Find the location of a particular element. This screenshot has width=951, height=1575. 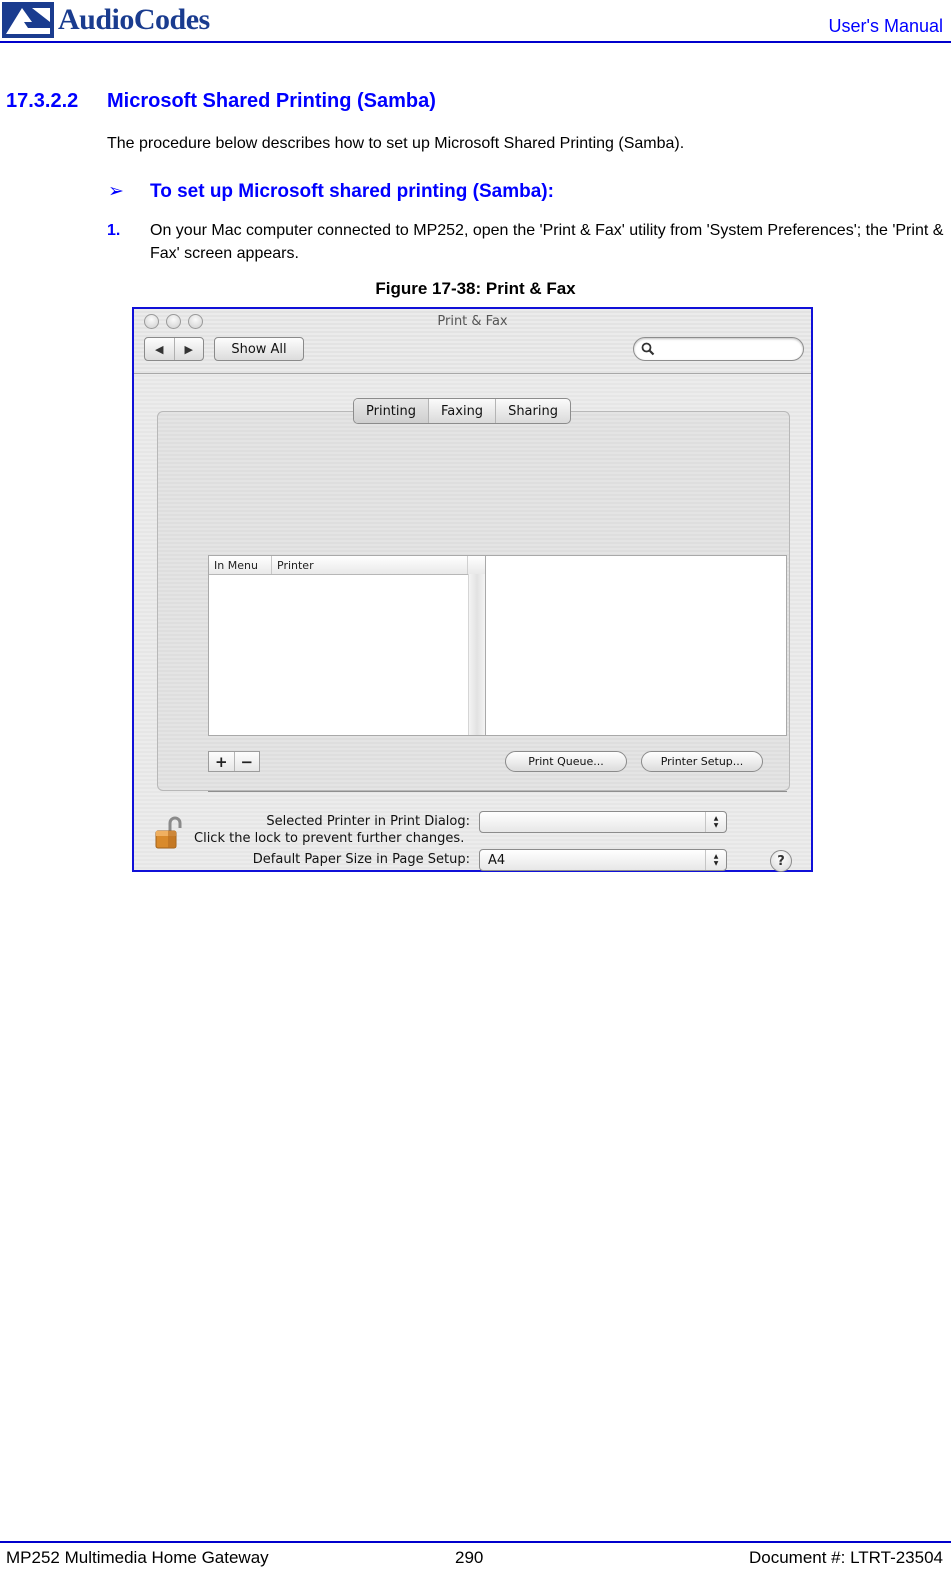

paper-size-label: Default Paper Size in Page Setup: is located at coordinates (361, 859).